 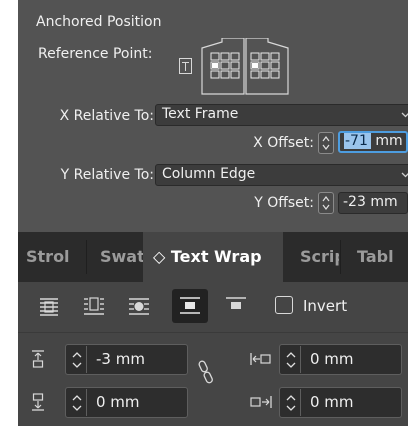 I want to click on top-offset-stepper, so click(x=77, y=359).